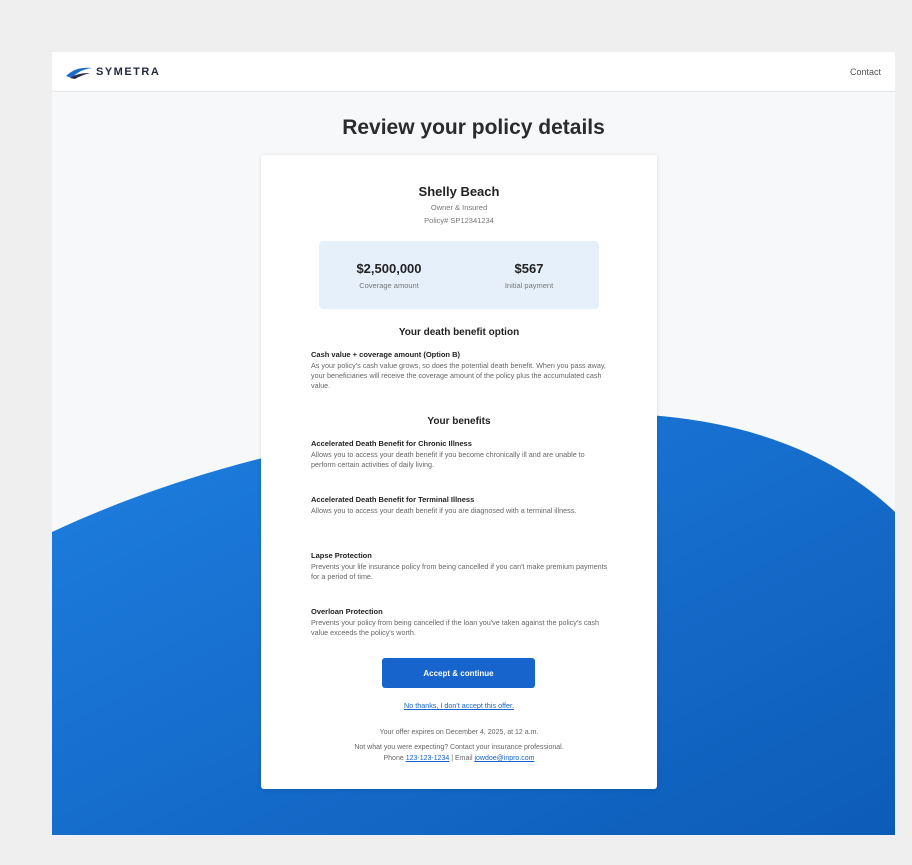 This screenshot has width=912, height=865. Describe the element at coordinates (393, 758) in the screenshot. I see `phone-label: Phone` at that location.